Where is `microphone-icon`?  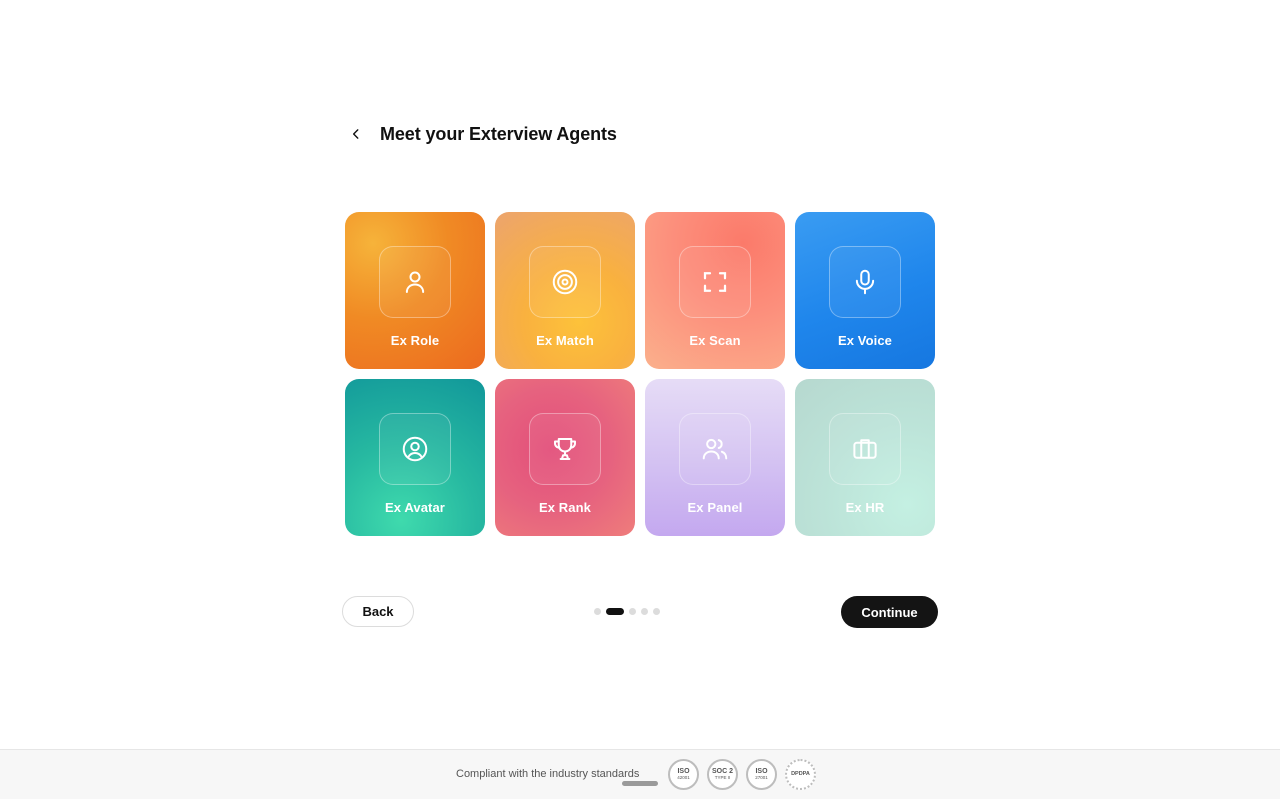
microphone-icon is located at coordinates (865, 282).